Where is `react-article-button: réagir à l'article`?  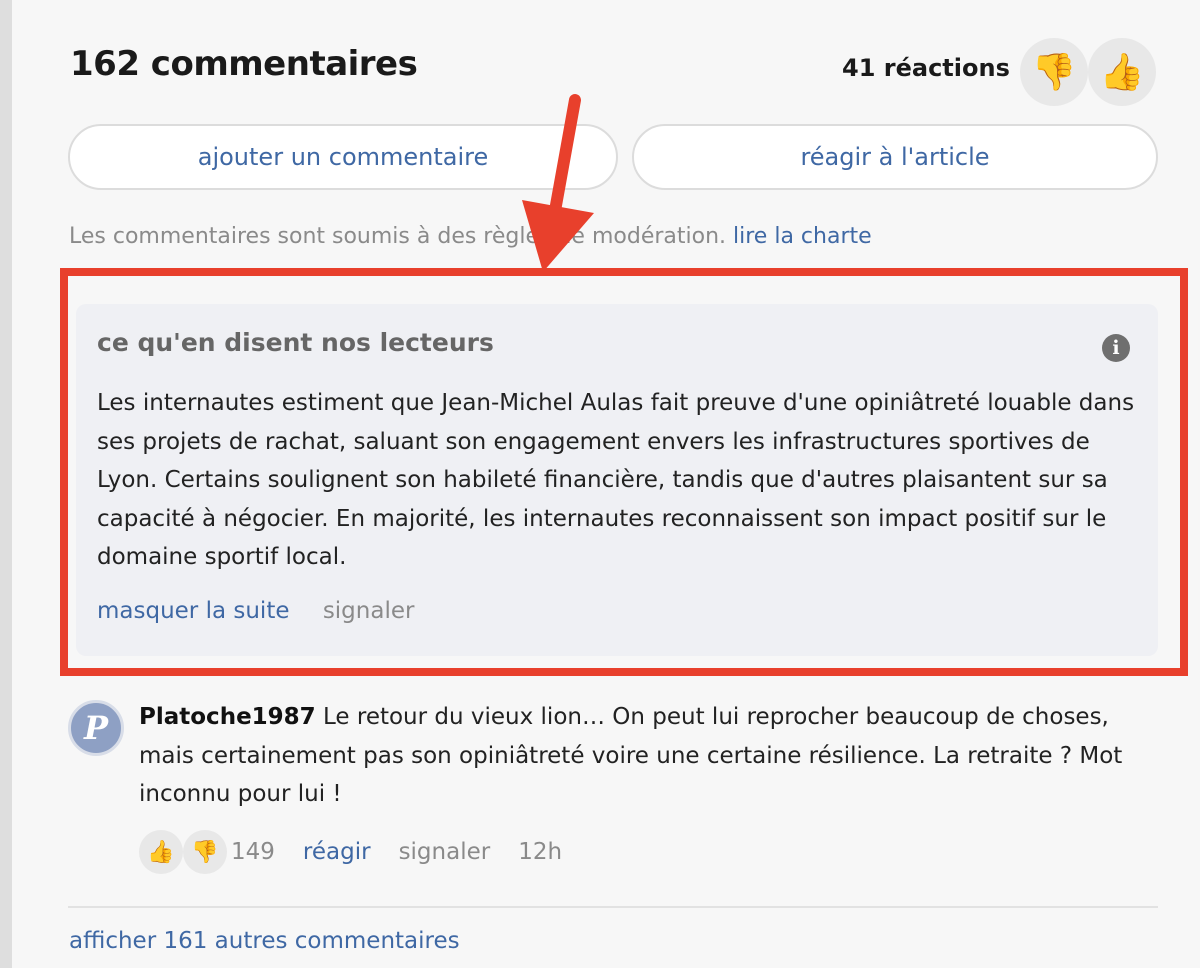 react-article-button: réagir à l'article is located at coordinates (895, 157).